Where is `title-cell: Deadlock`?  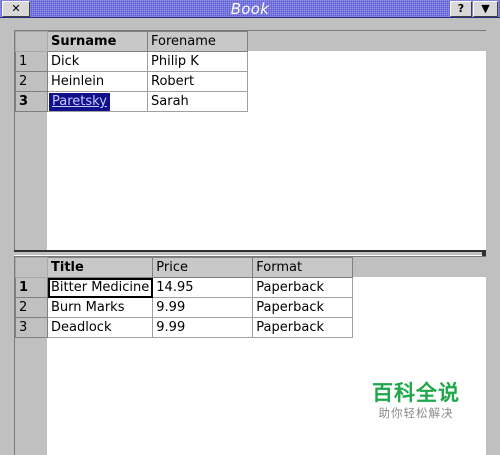
title-cell: Deadlock is located at coordinates (100, 327).